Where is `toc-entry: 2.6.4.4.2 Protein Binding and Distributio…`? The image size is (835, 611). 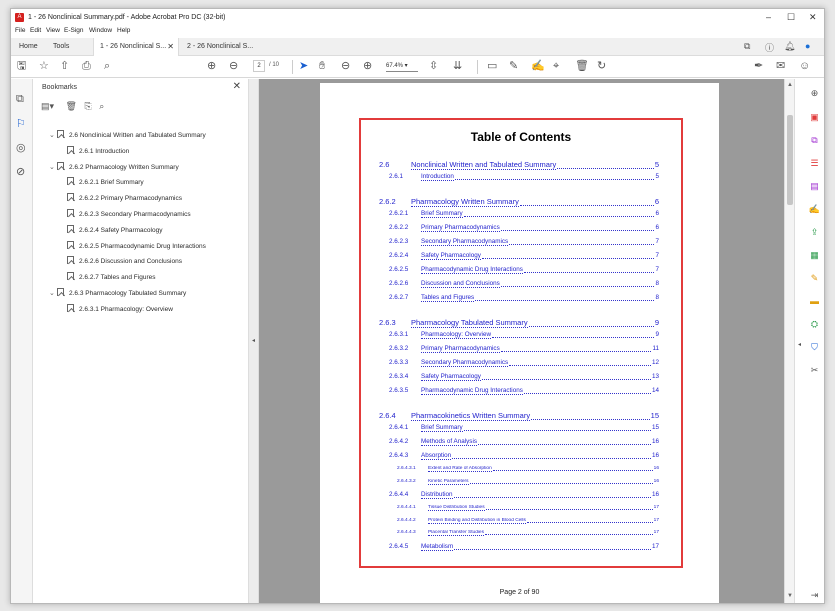
toc-entry: 2.6.4.4.2 Protein Binding and Distributio… is located at coordinates (521, 521).